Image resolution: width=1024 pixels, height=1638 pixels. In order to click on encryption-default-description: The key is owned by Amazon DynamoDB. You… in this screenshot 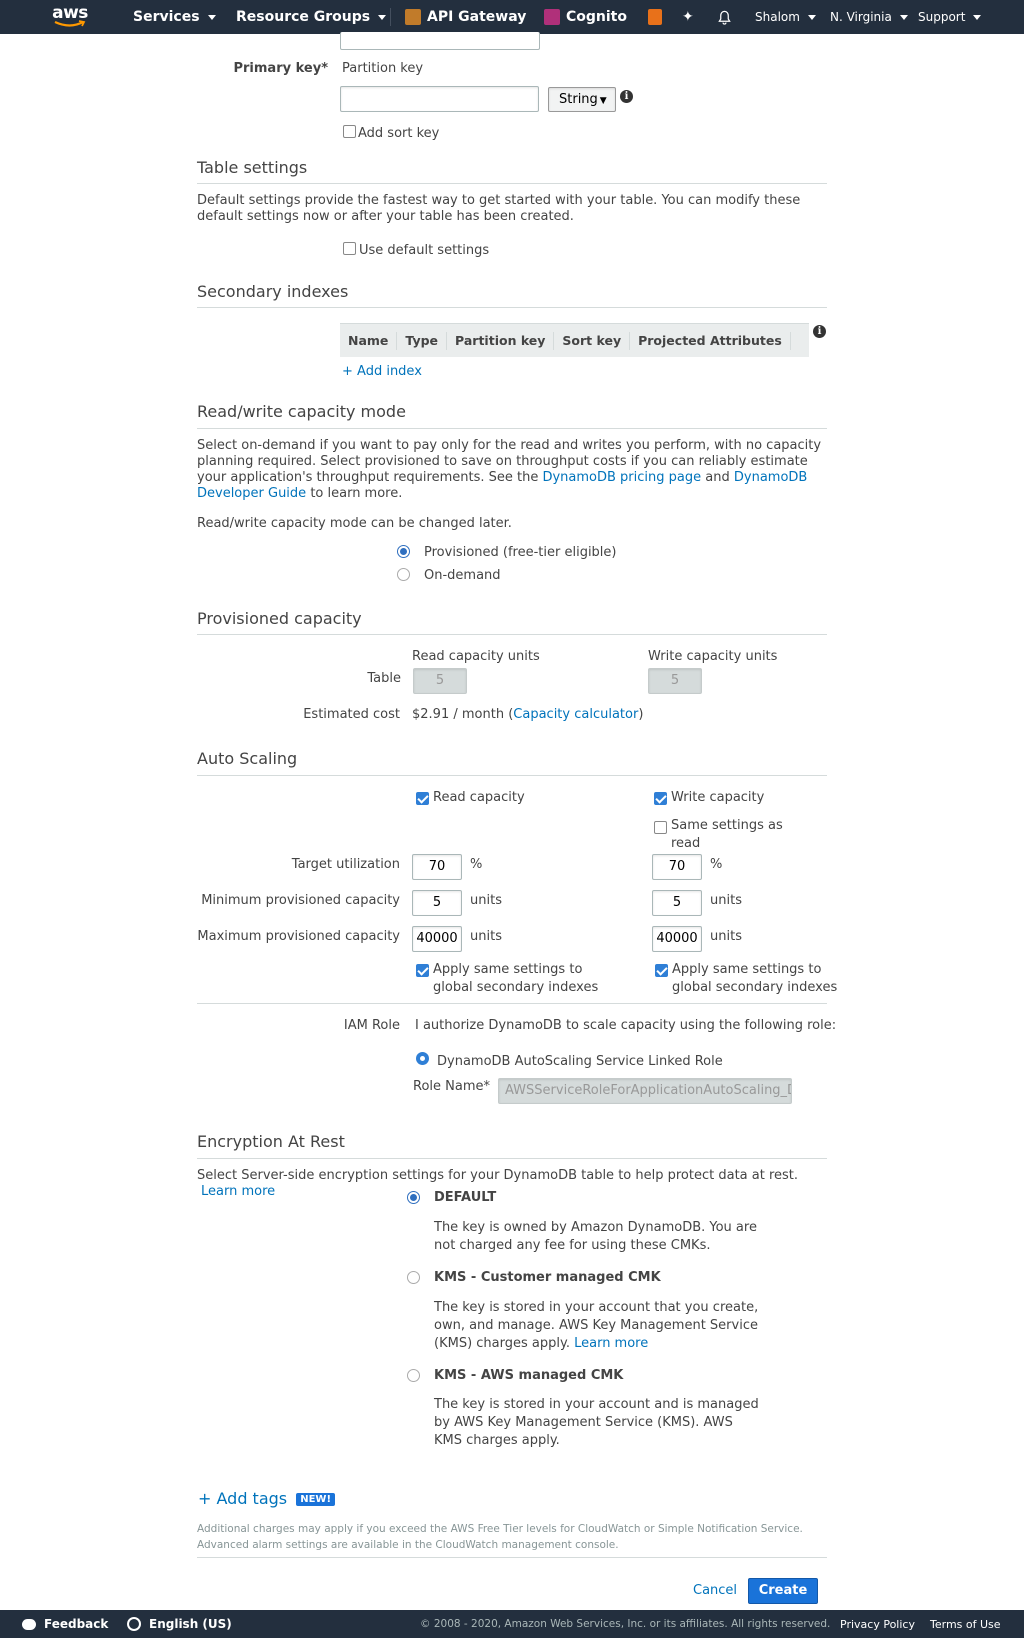, I will do `click(595, 1237)`.